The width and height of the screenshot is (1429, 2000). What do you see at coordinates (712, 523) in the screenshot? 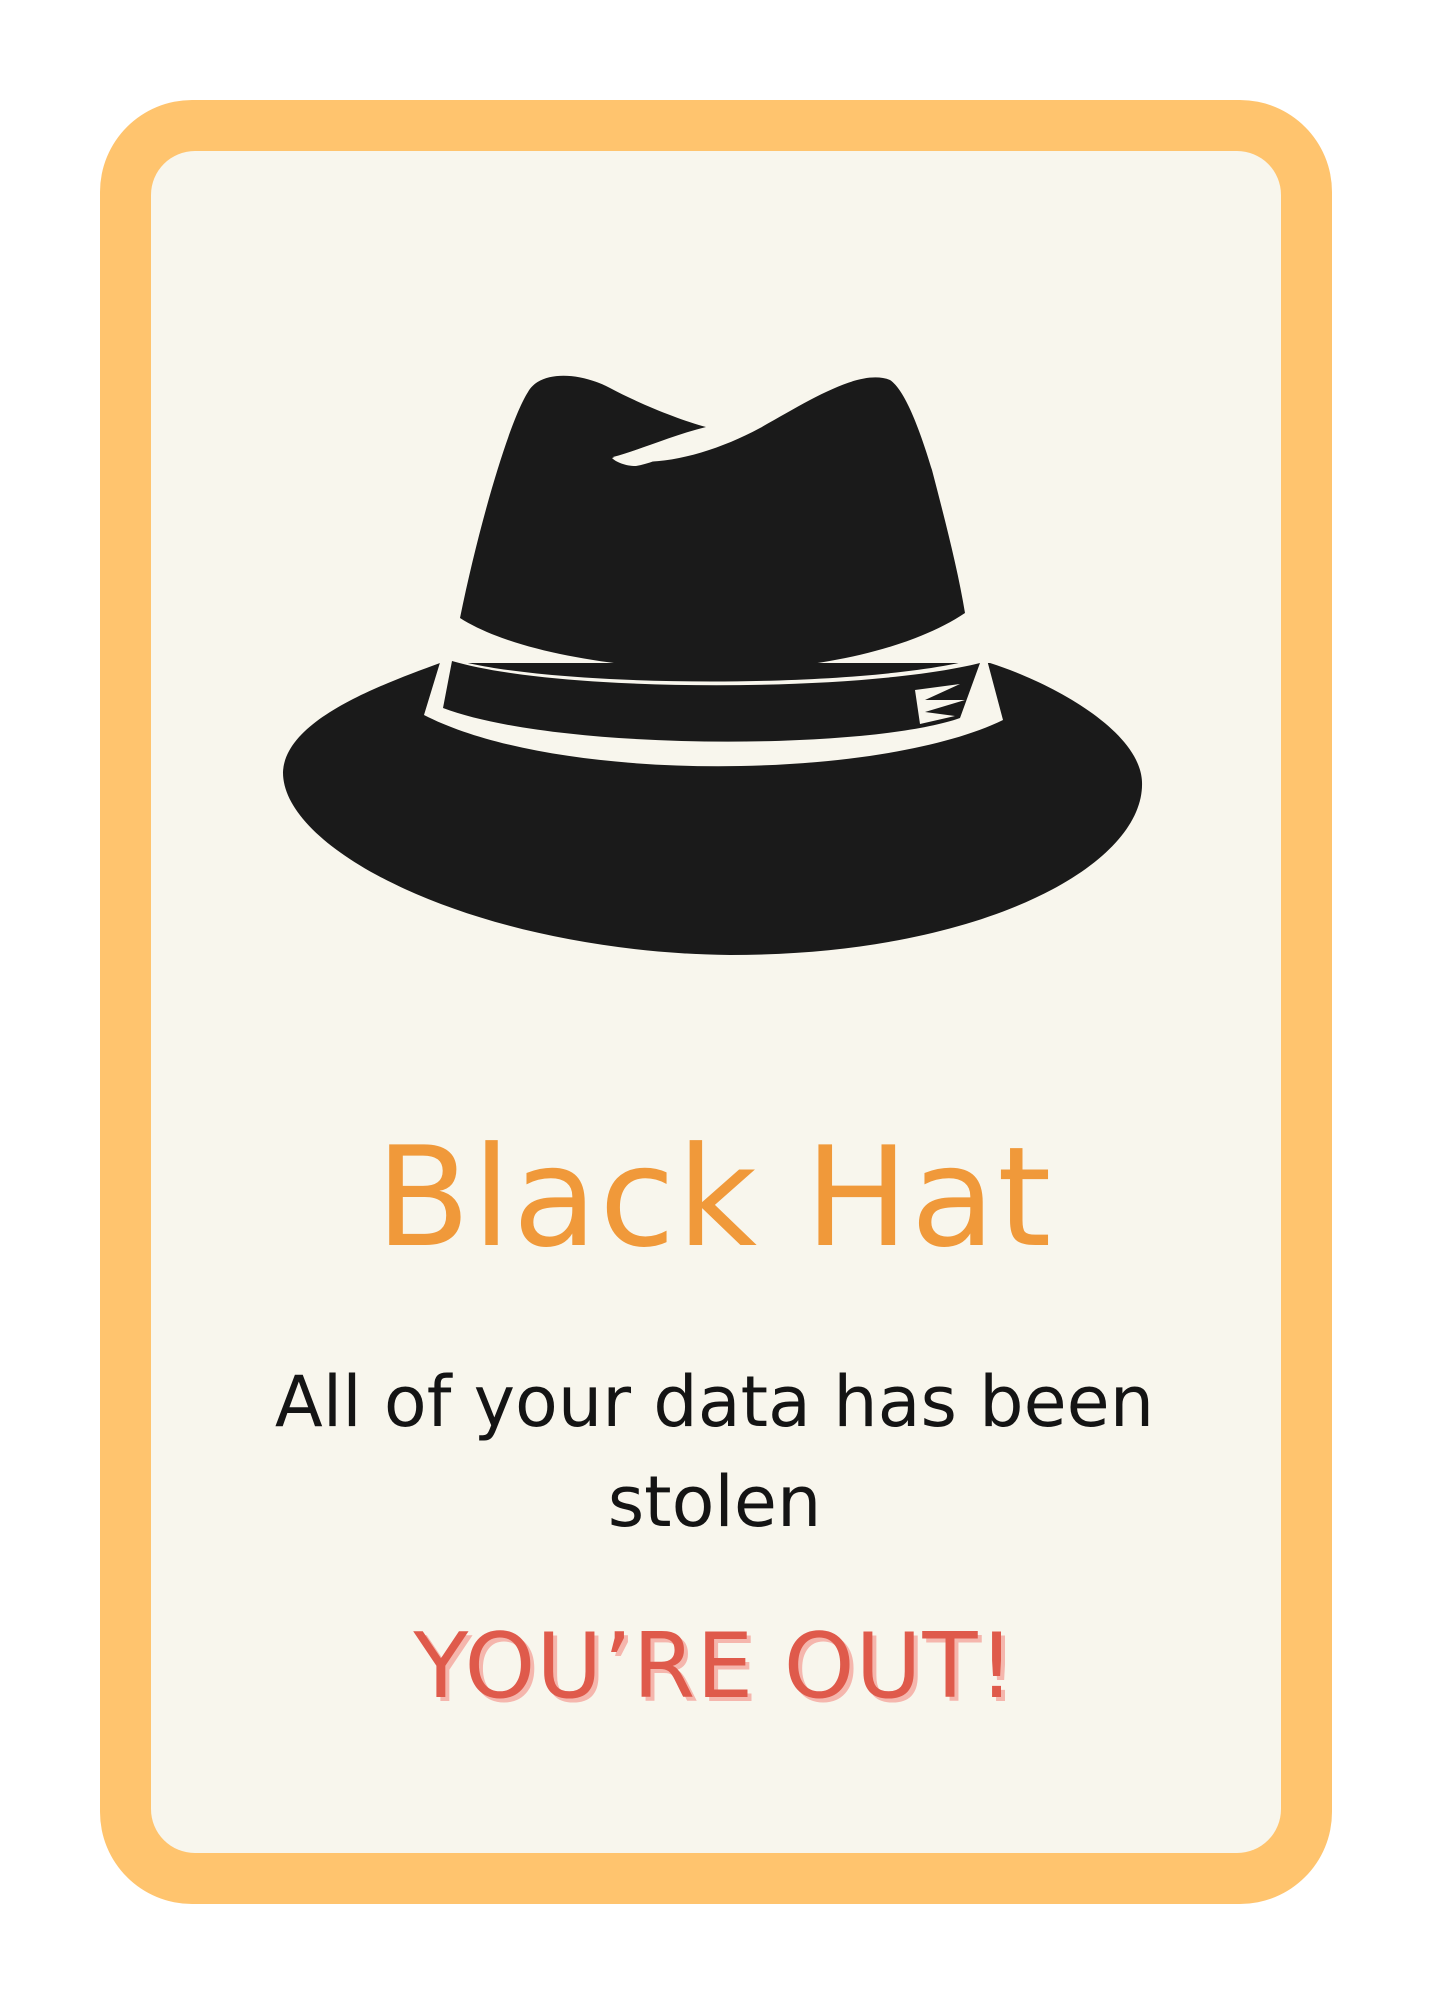
I see `hat-crown` at bounding box center [712, 523].